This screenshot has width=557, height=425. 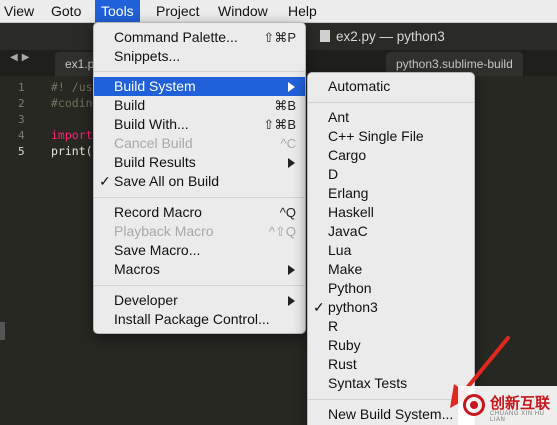 I want to click on menubar: View Goto Tools Project Window Help, so click(x=278, y=11).